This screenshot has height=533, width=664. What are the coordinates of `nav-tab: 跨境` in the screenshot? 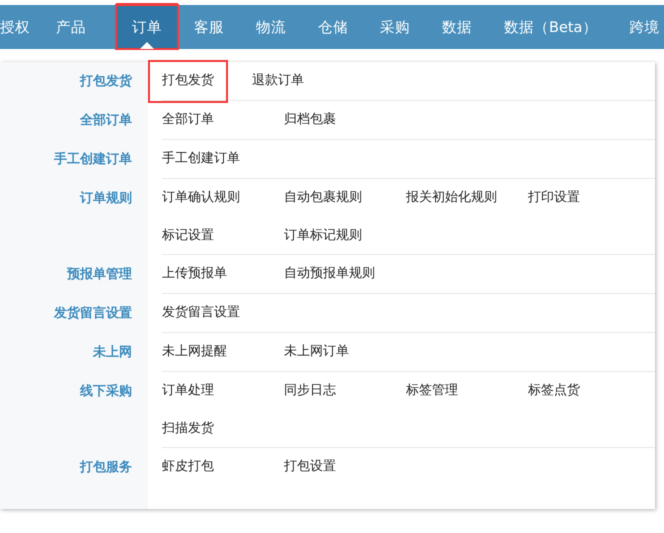 It's located at (646, 27).